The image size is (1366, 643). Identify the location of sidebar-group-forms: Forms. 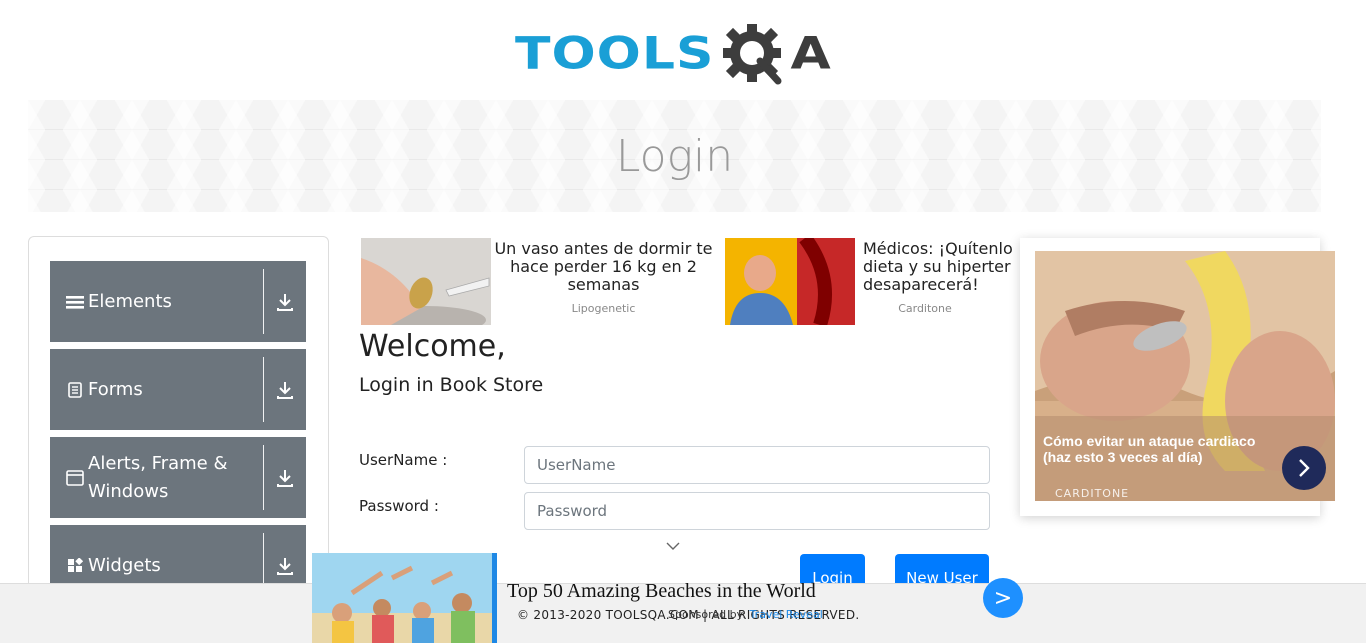
(178, 389).